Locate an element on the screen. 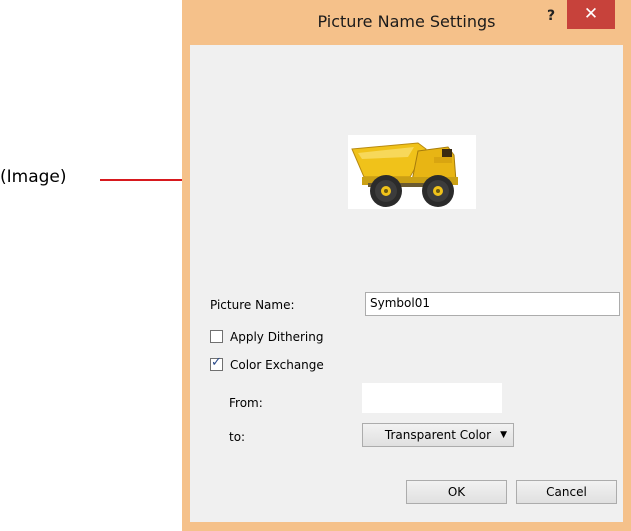 This screenshot has height=531, width=631. help-button: ? is located at coordinates (551, 16).